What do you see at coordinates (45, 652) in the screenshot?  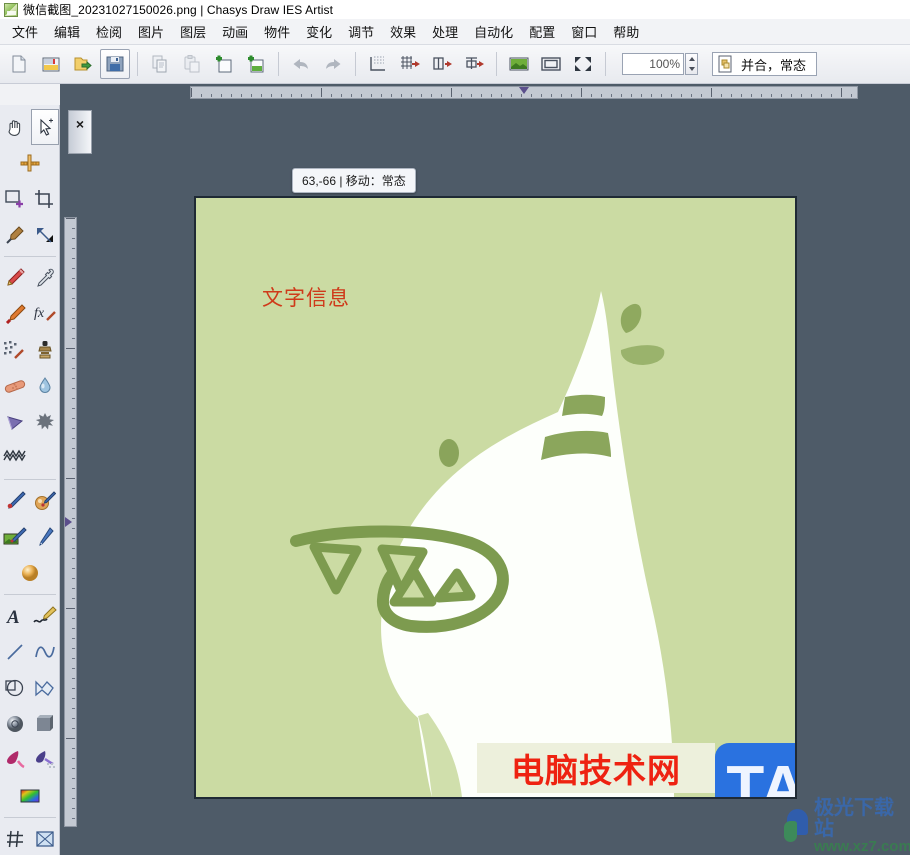 I see `tool-curve` at bounding box center [45, 652].